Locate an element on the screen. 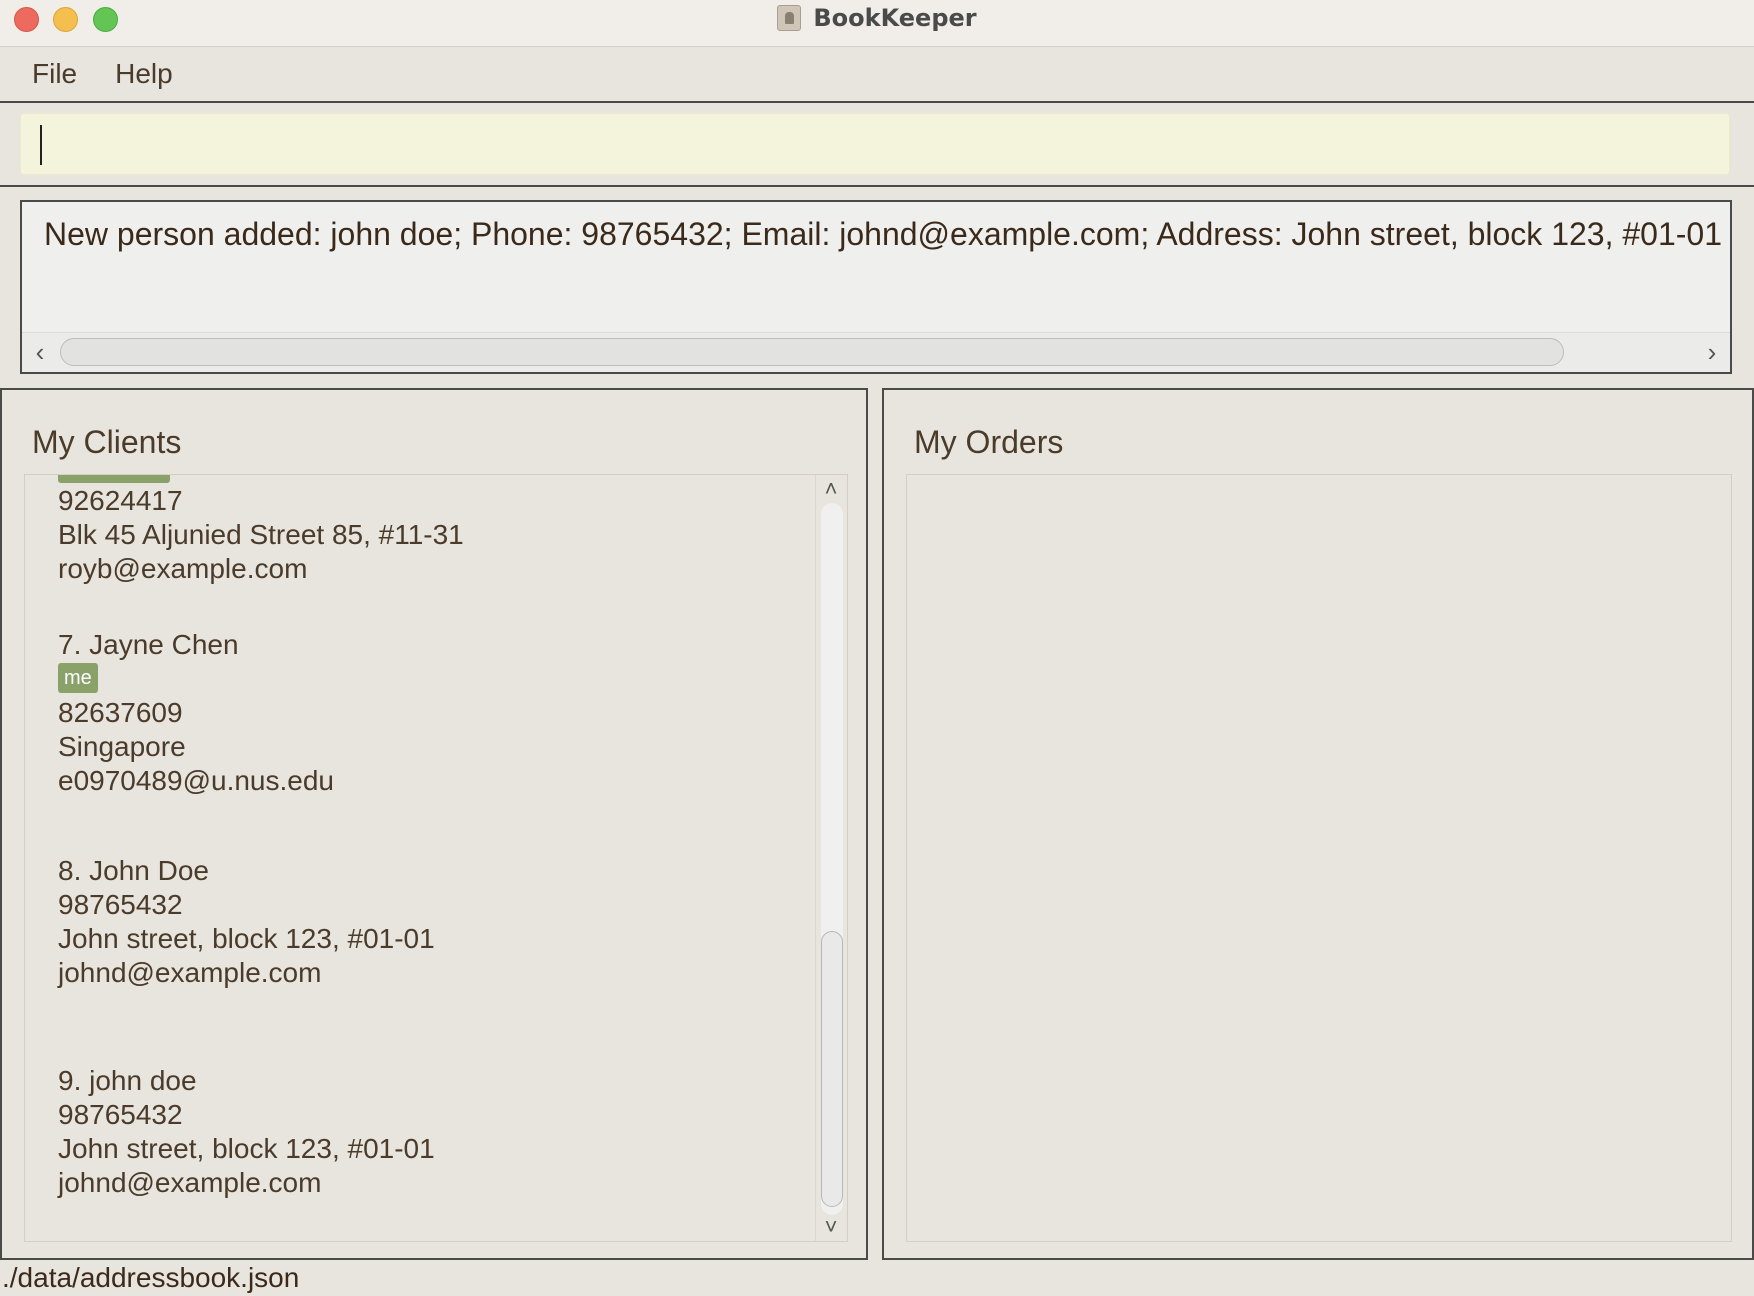 Image resolution: width=1754 pixels, height=1296 pixels. client-phone: 92624417 is located at coordinates (120, 500).